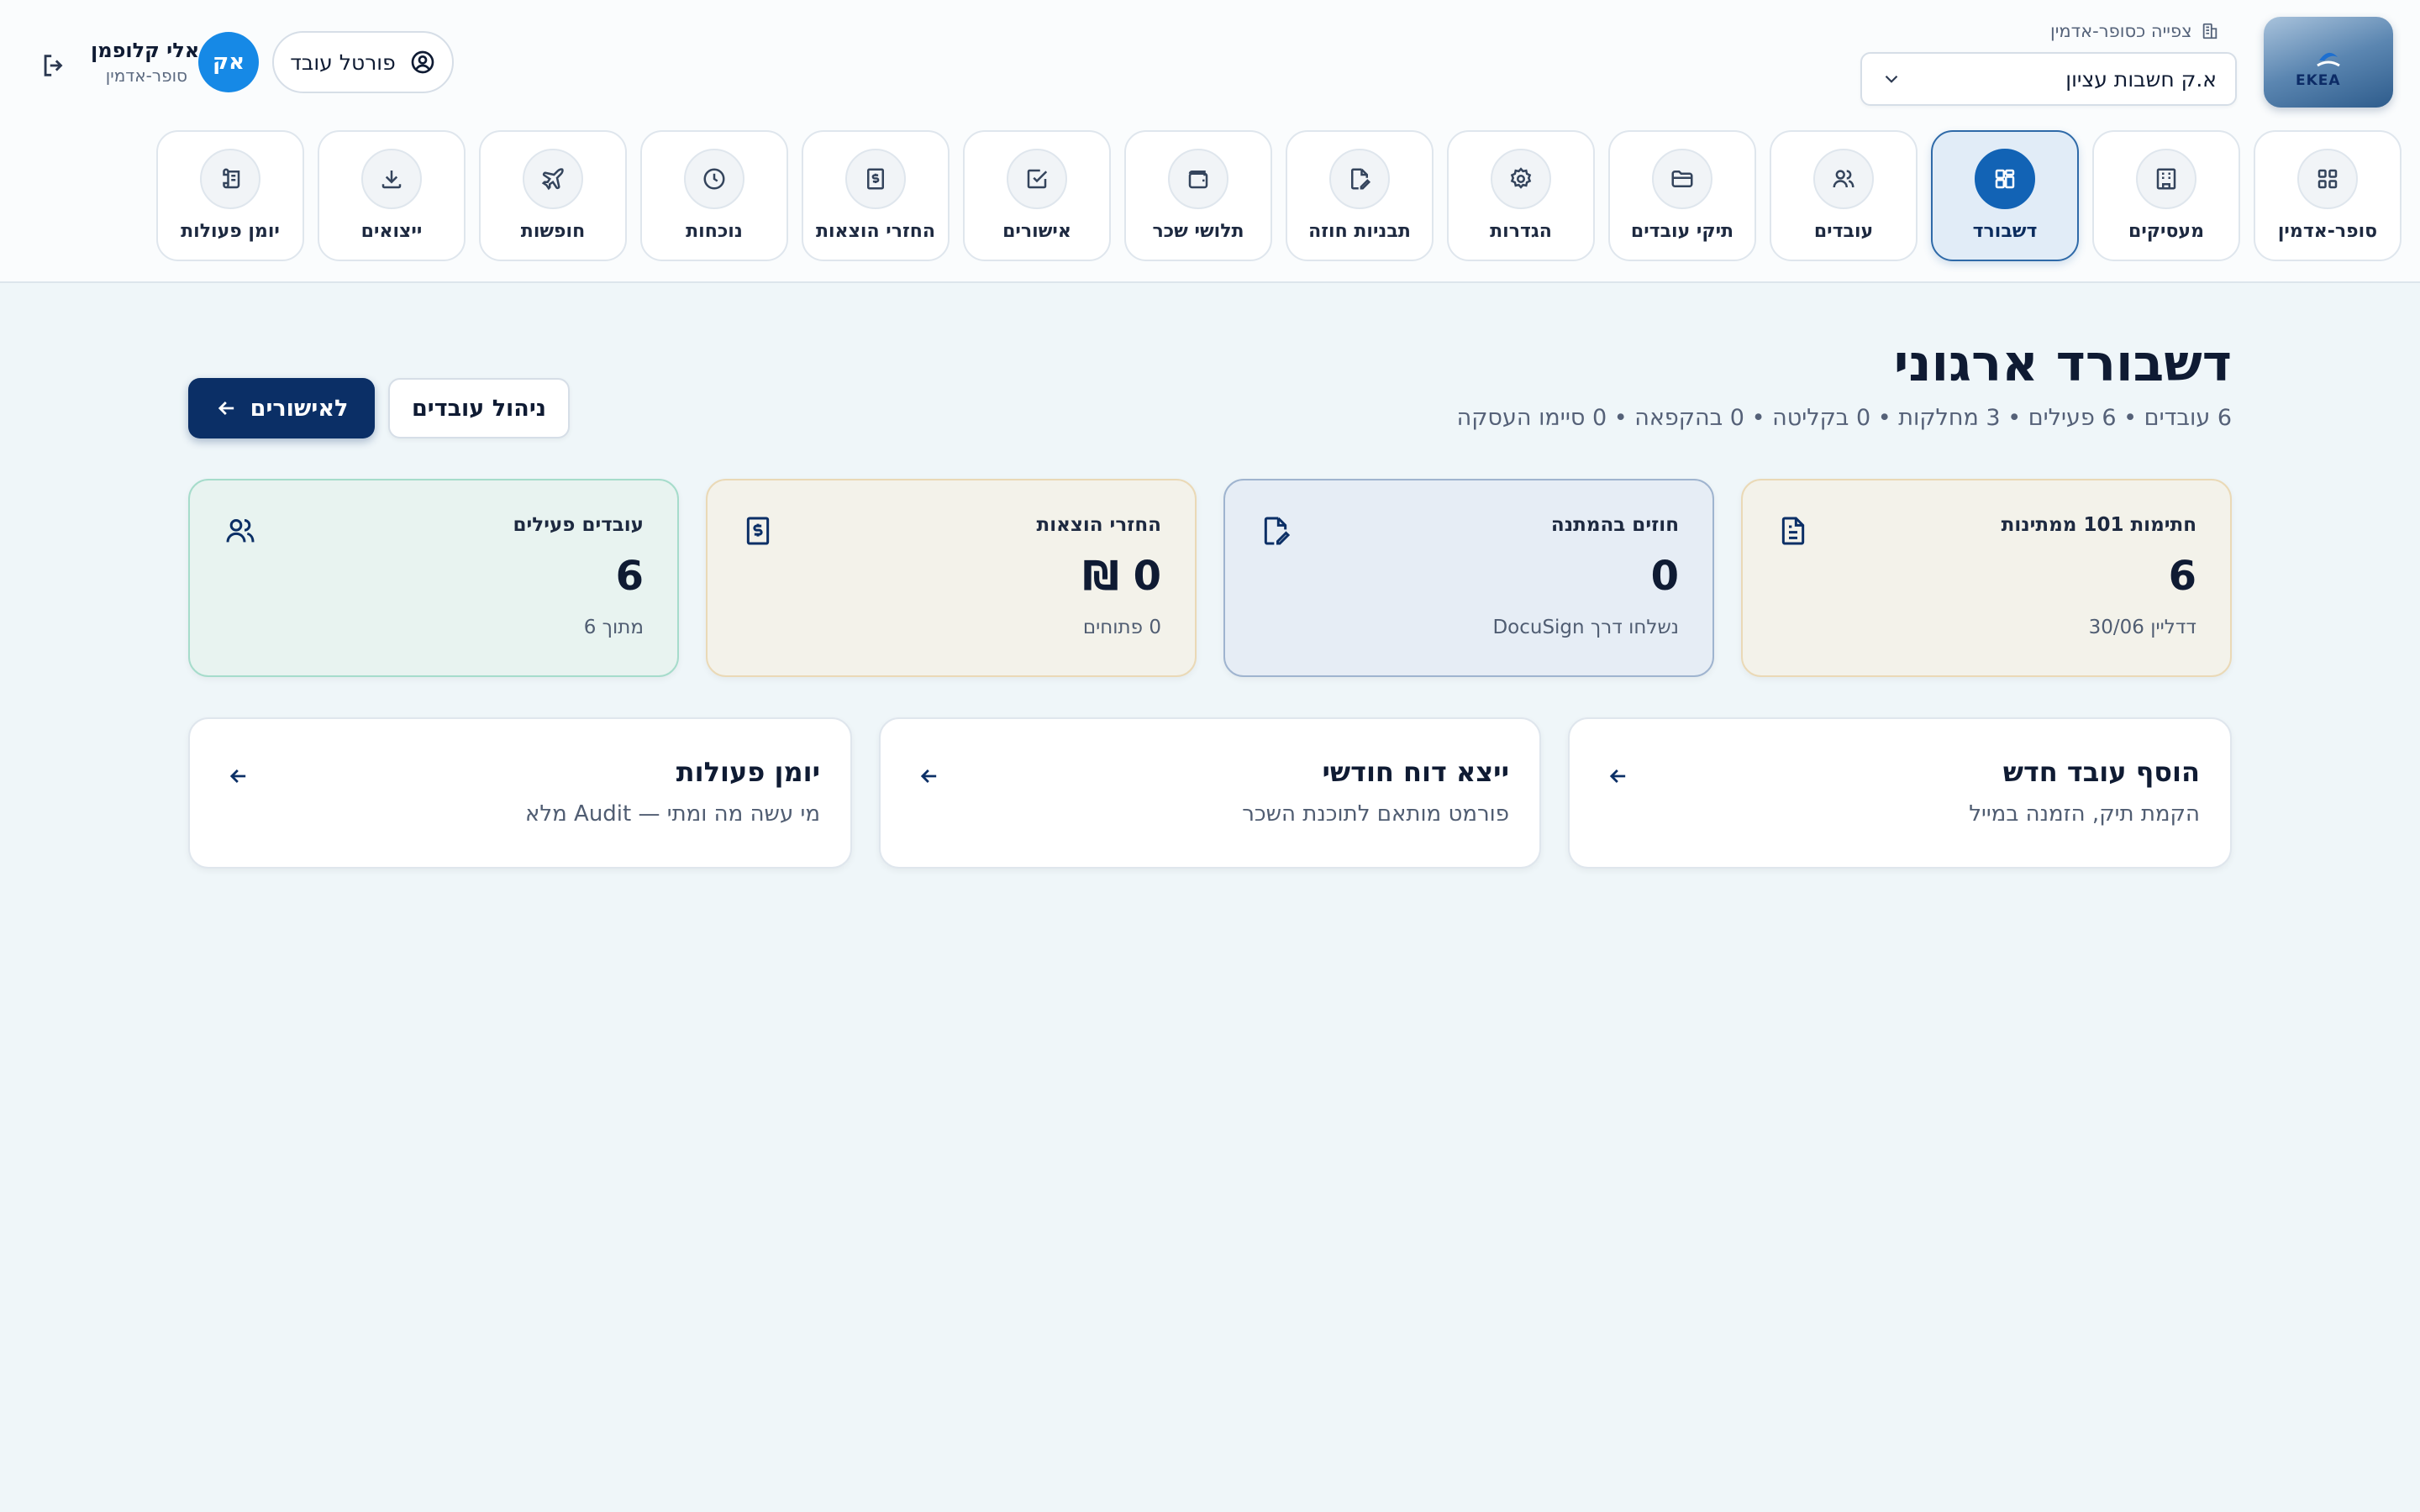  What do you see at coordinates (714, 179) in the screenshot?
I see `clock-icon` at bounding box center [714, 179].